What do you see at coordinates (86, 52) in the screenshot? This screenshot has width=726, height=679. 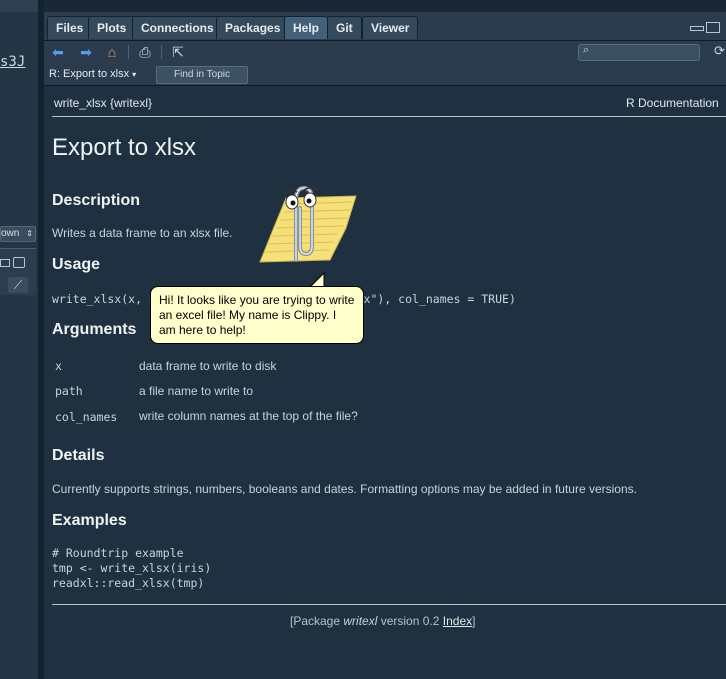 I see `forward-arrow-icon: ➡` at bounding box center [86, 52].